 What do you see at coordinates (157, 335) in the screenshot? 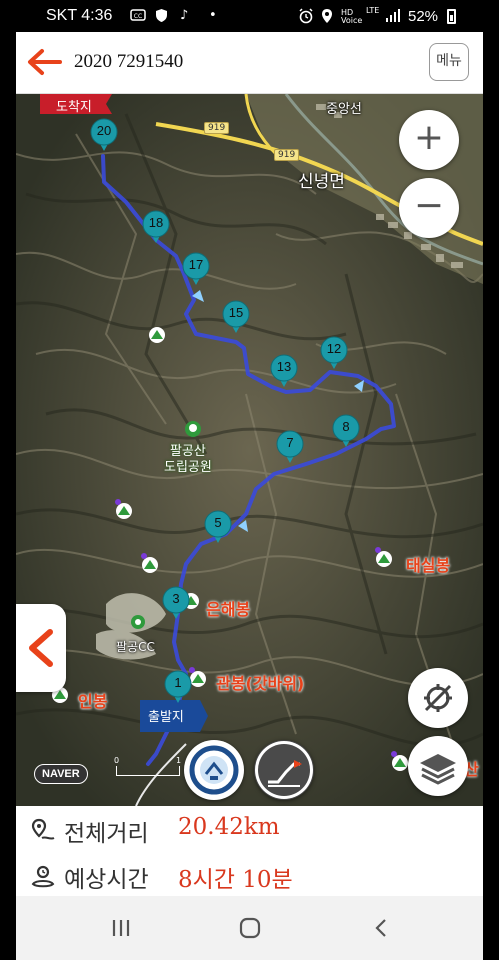
I see `mountain-poi-icon` at bounding box center [157, 335].